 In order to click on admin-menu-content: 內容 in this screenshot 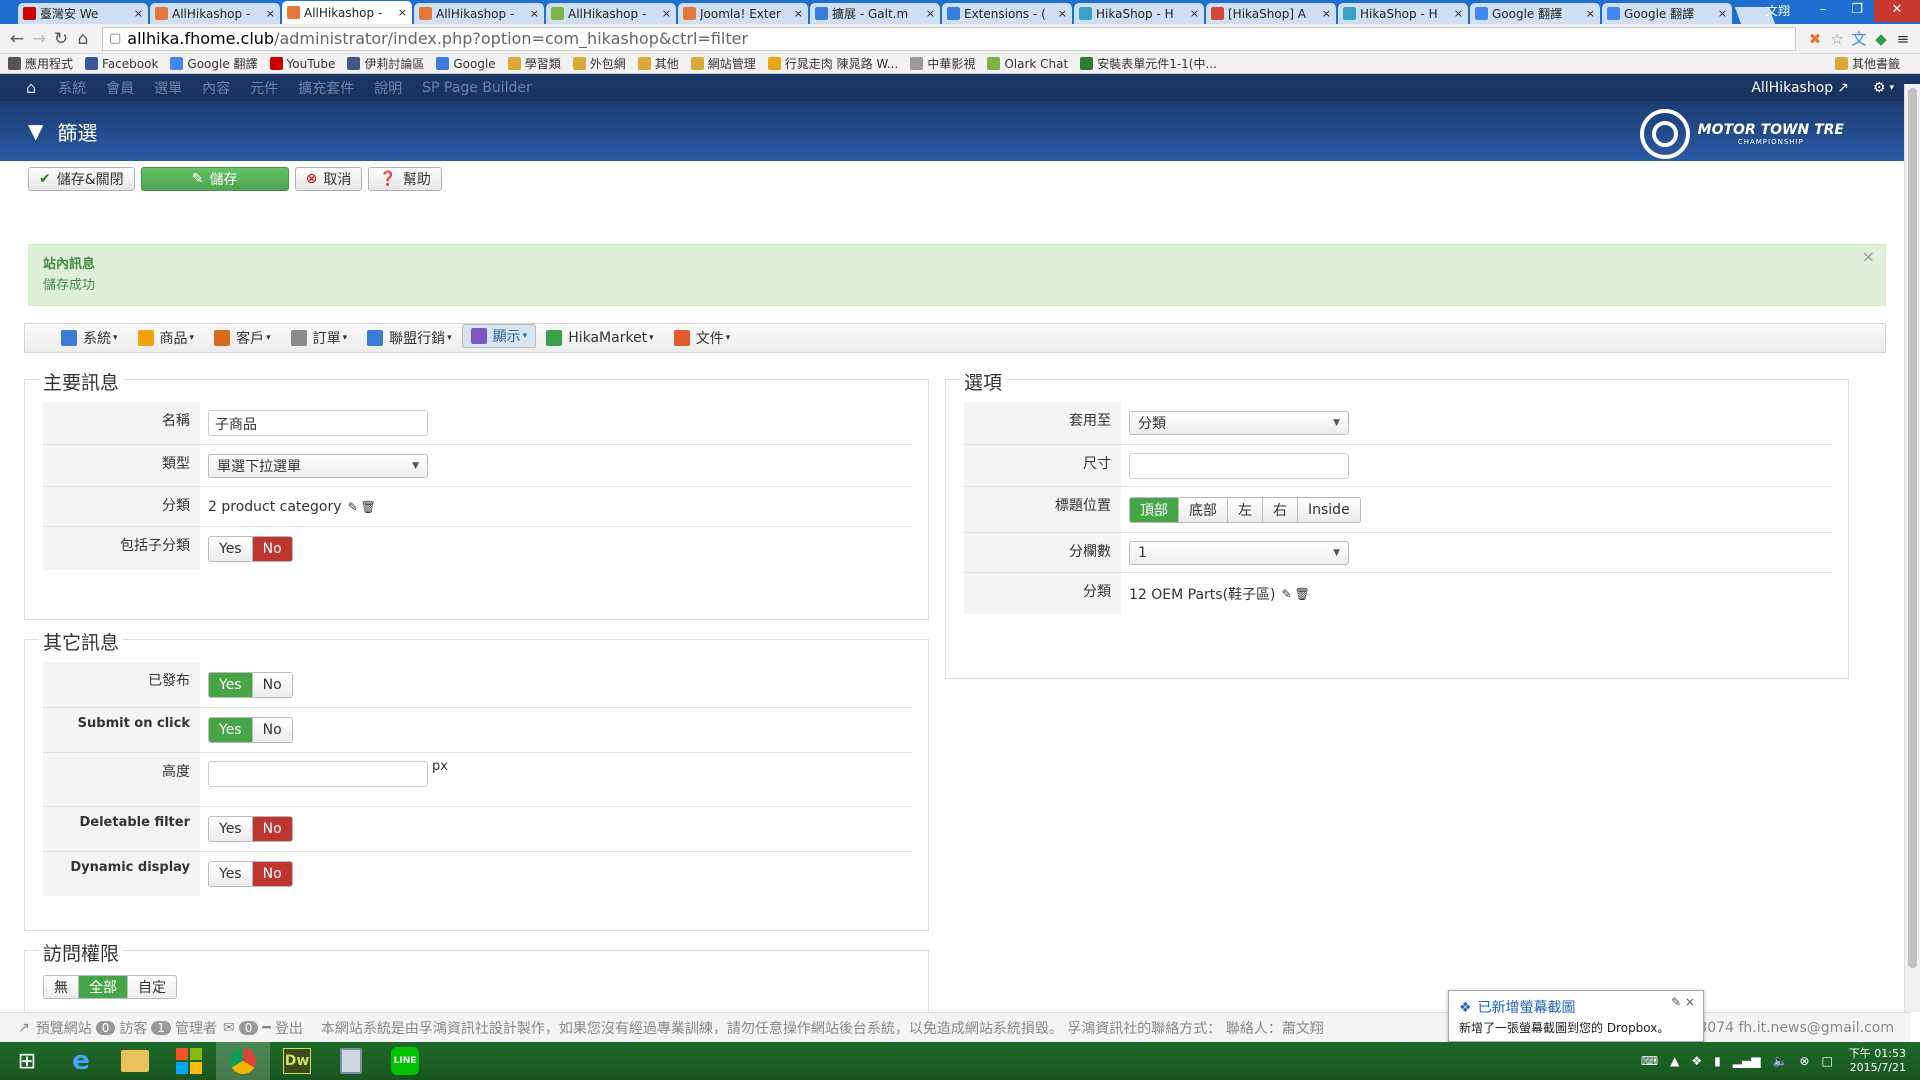, I will do `click(216, 88)`.